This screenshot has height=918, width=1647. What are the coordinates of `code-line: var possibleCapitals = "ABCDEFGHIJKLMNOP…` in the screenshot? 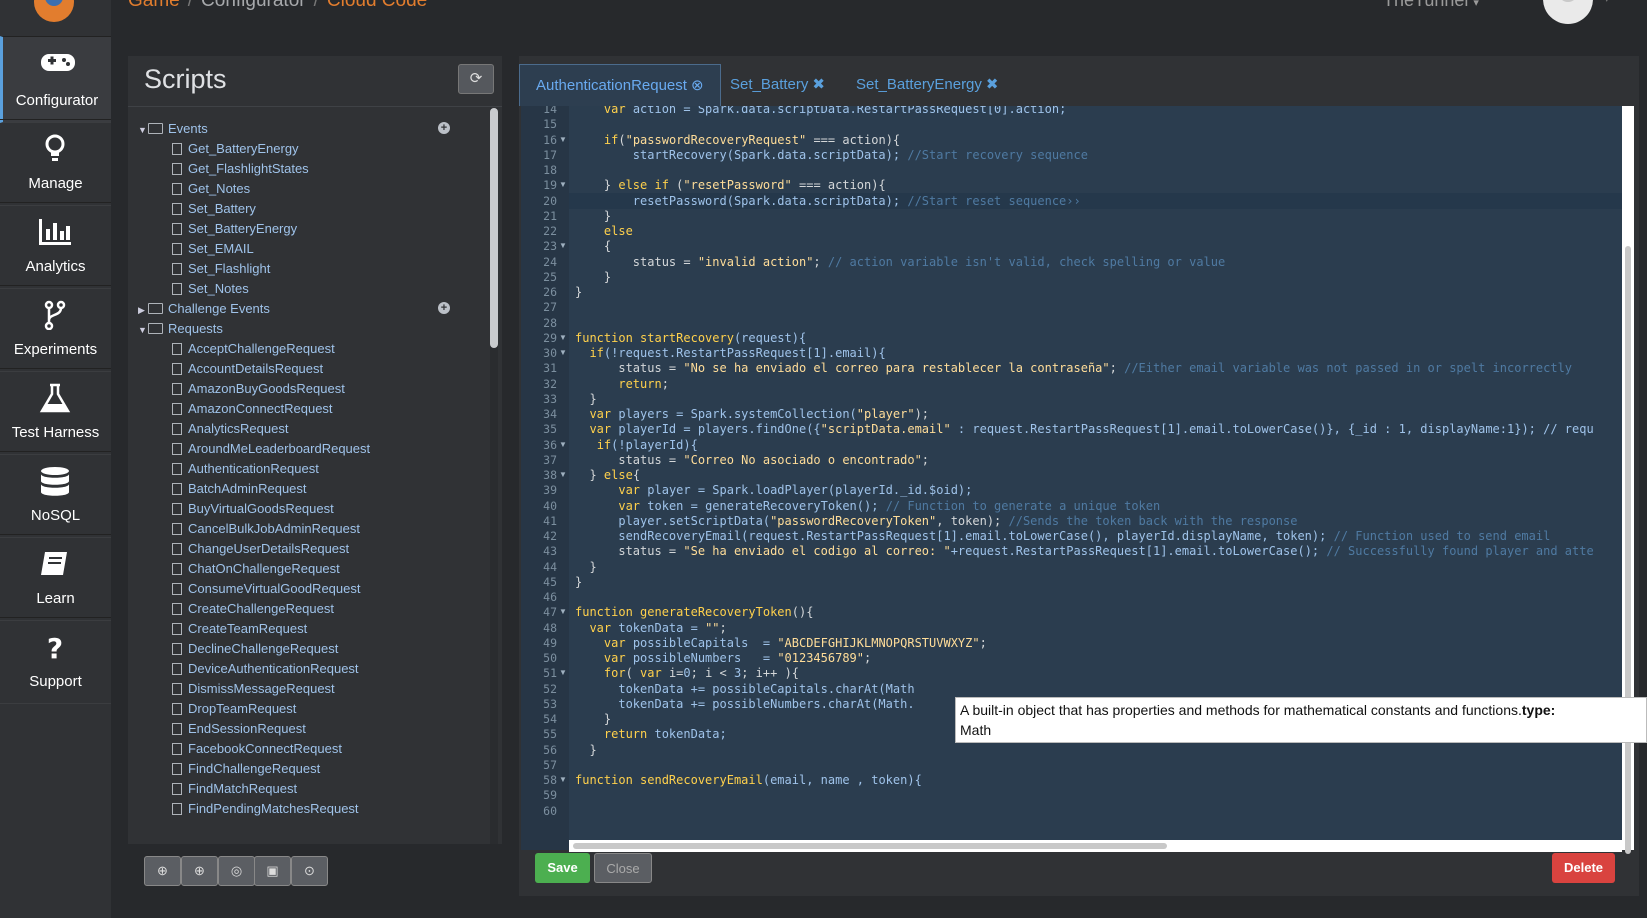 It's located at (781, 643).